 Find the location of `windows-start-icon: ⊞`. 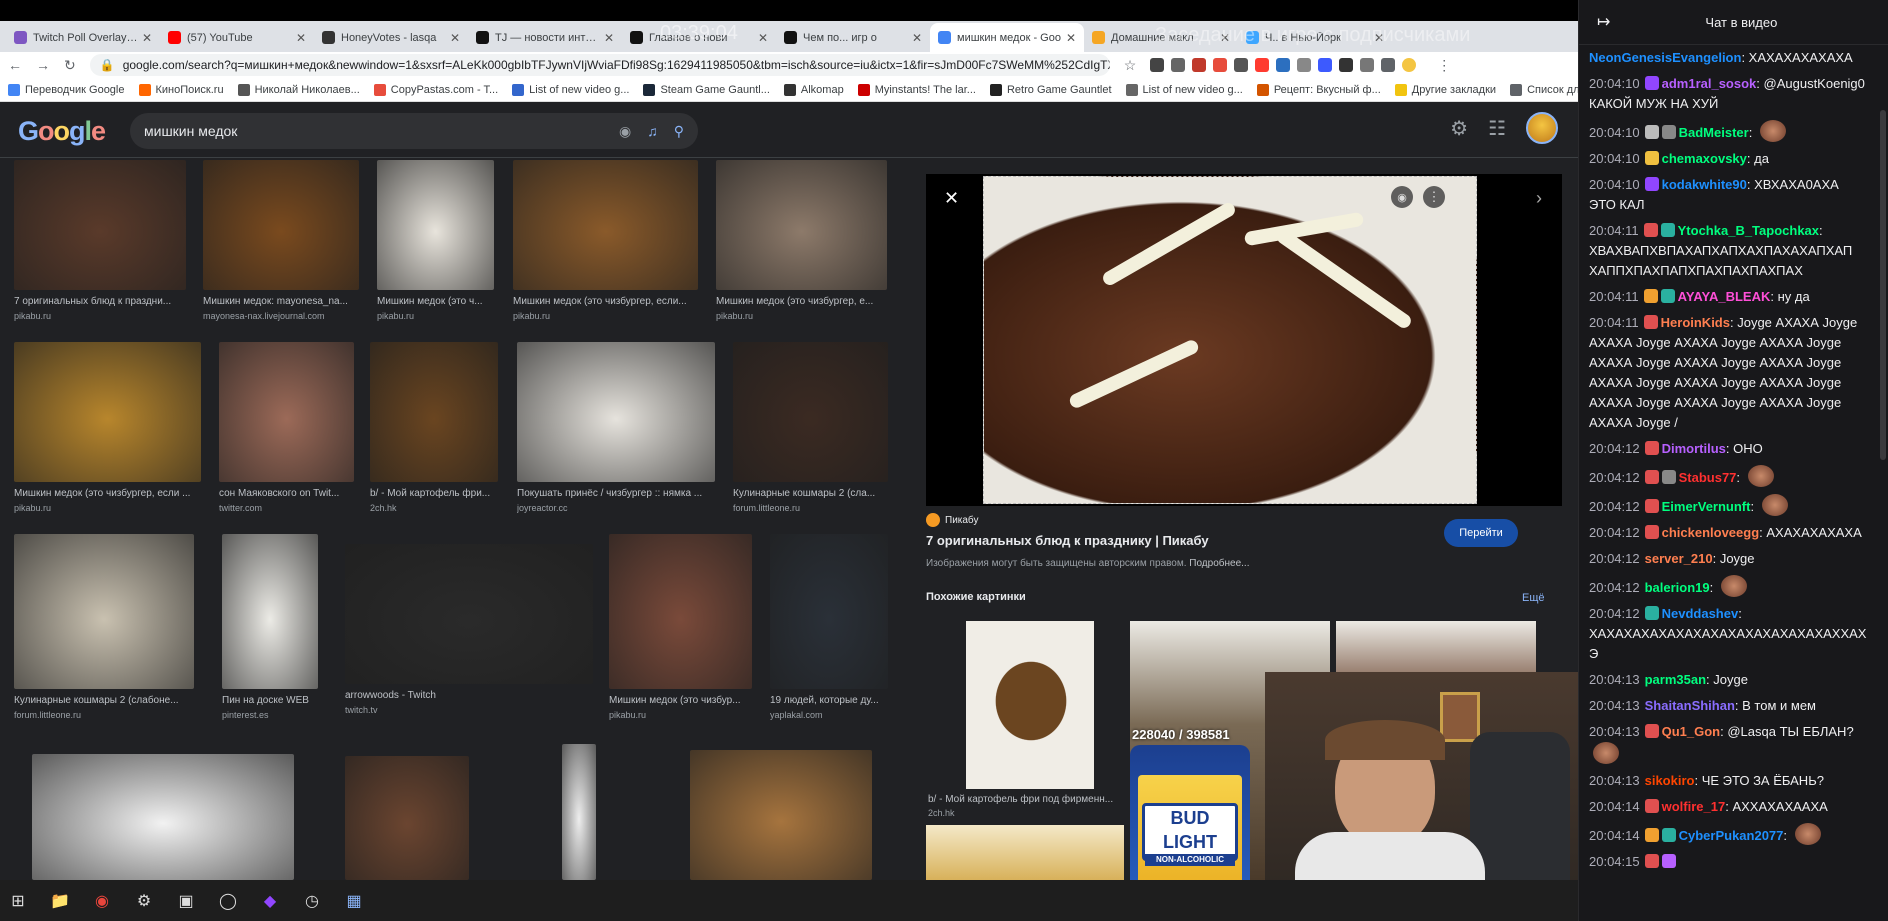

windows-start-icon: ⊞ is located at coordinates (18, 901).